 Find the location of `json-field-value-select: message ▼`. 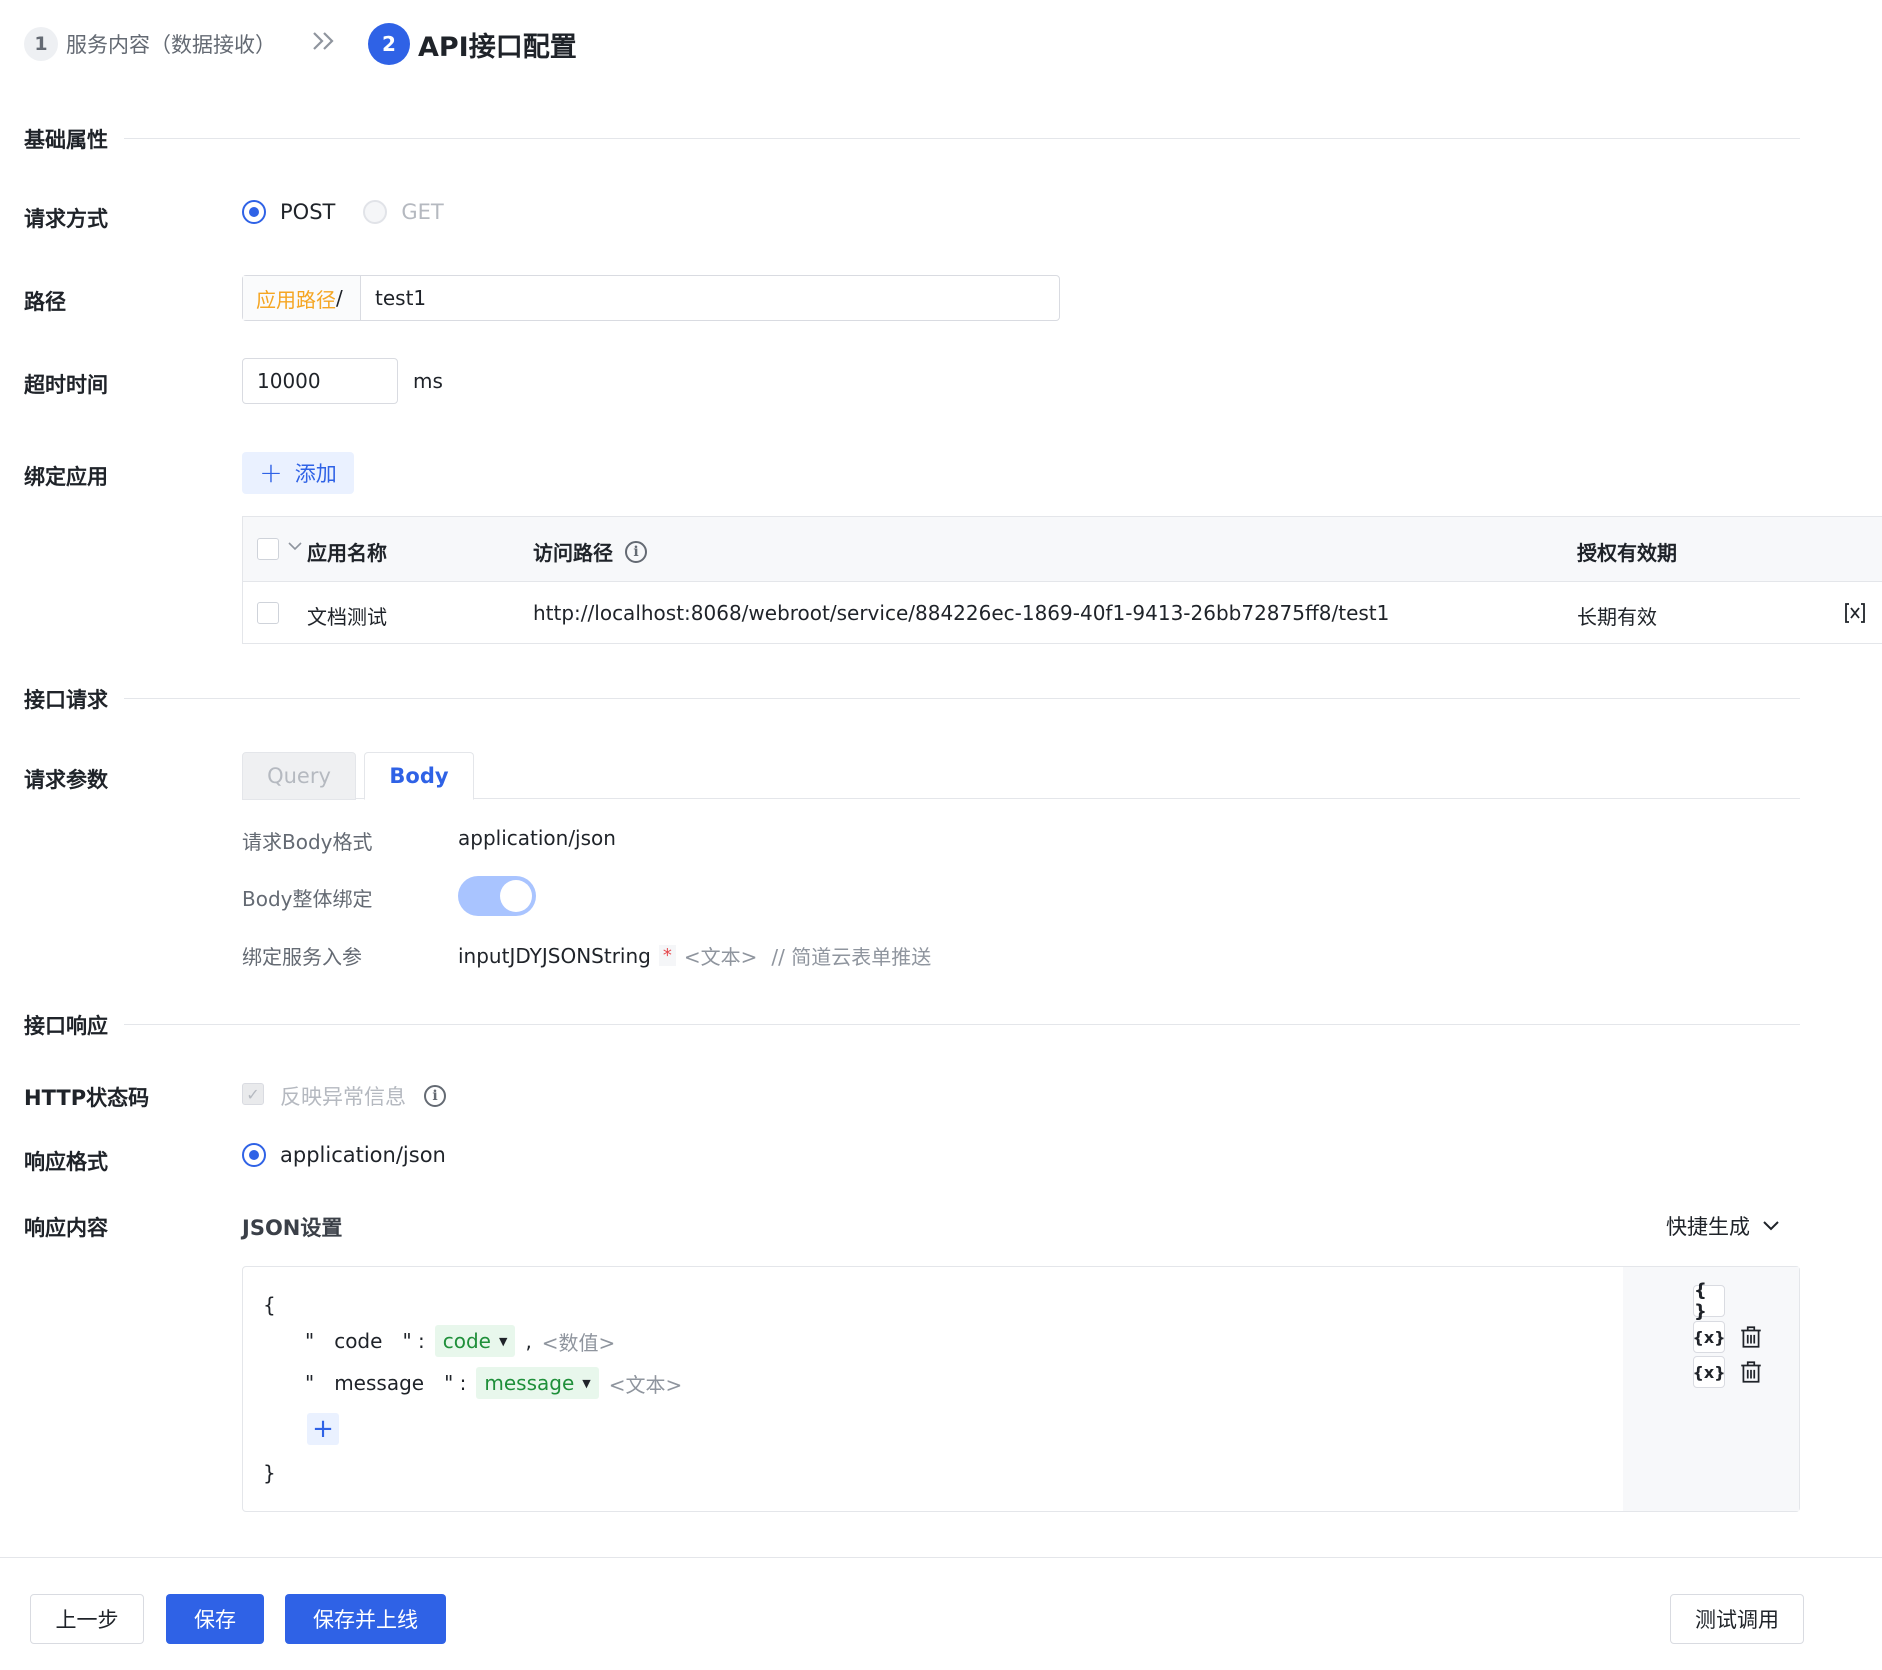

json-field-value-select: message ▼ is located at coordinates (537, 1383).